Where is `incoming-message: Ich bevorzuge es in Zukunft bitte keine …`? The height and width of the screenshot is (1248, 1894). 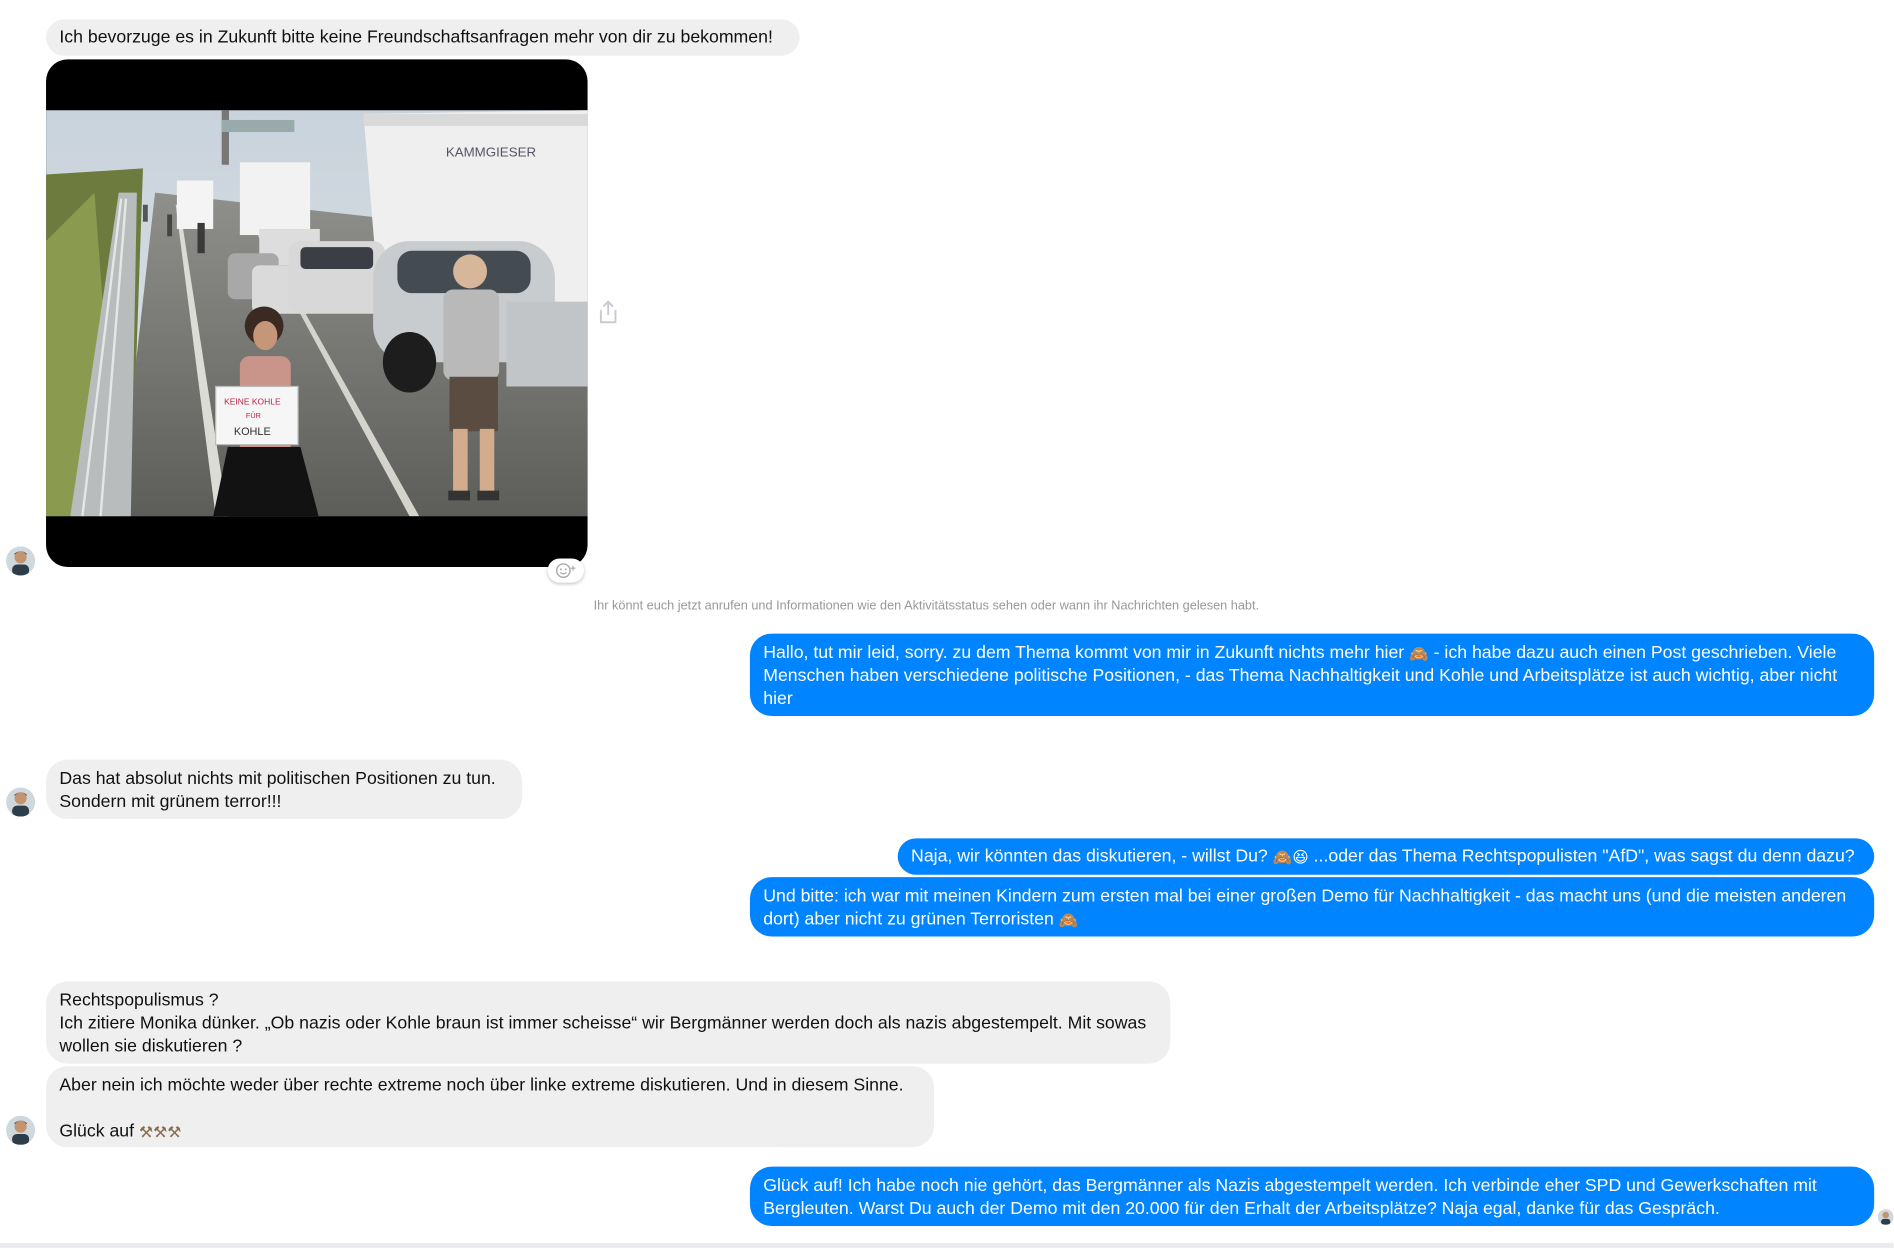 incoming-message: Ich bevorzuge es in Zukunft bitte keine … is located at coordinates (423, 37).